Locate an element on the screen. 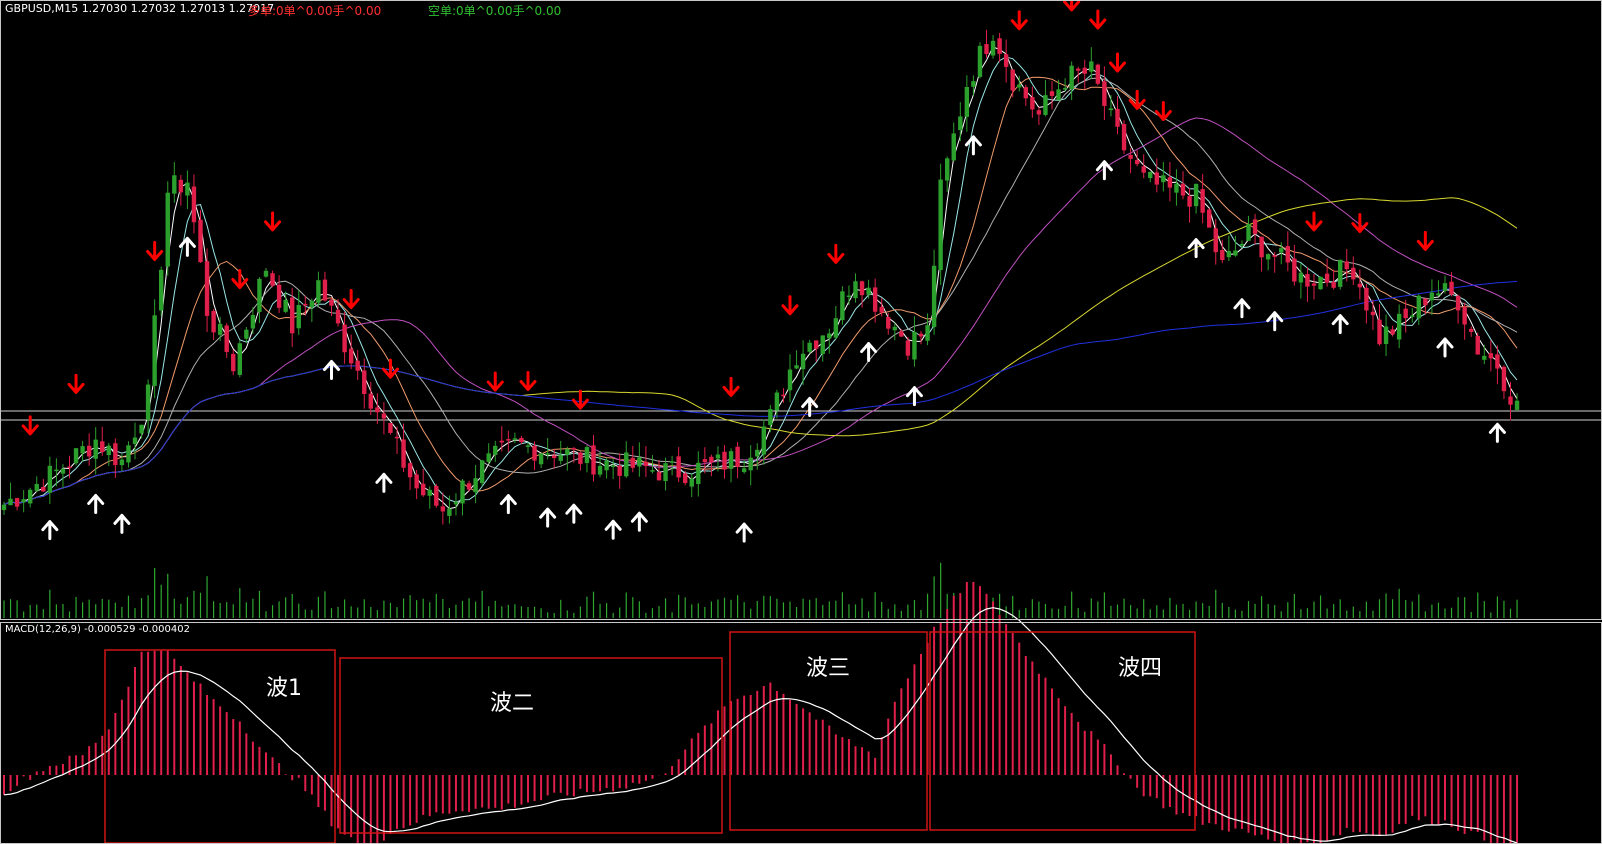  wave-label-2: 波二 is located at coordinates (512, 703).